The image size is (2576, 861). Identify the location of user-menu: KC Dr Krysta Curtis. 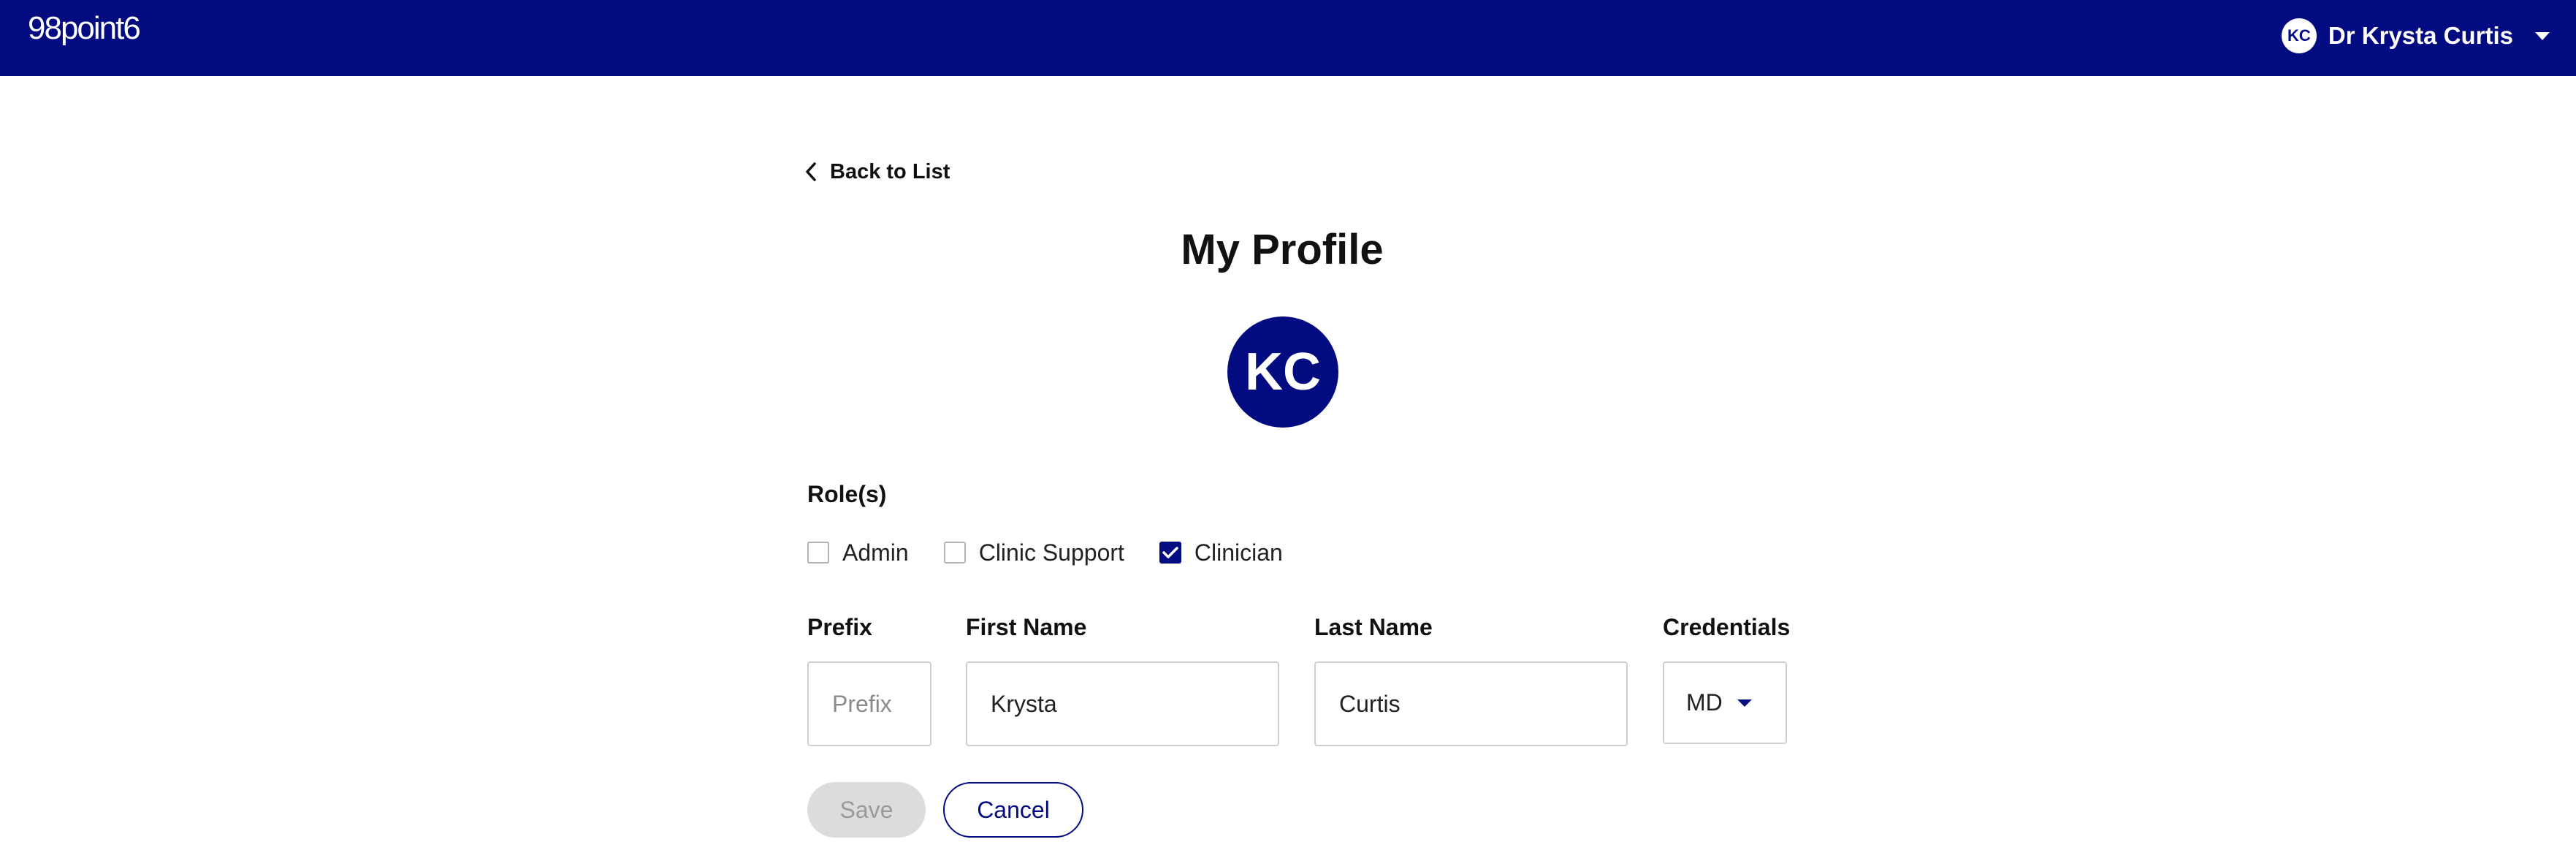
(2416, 36).